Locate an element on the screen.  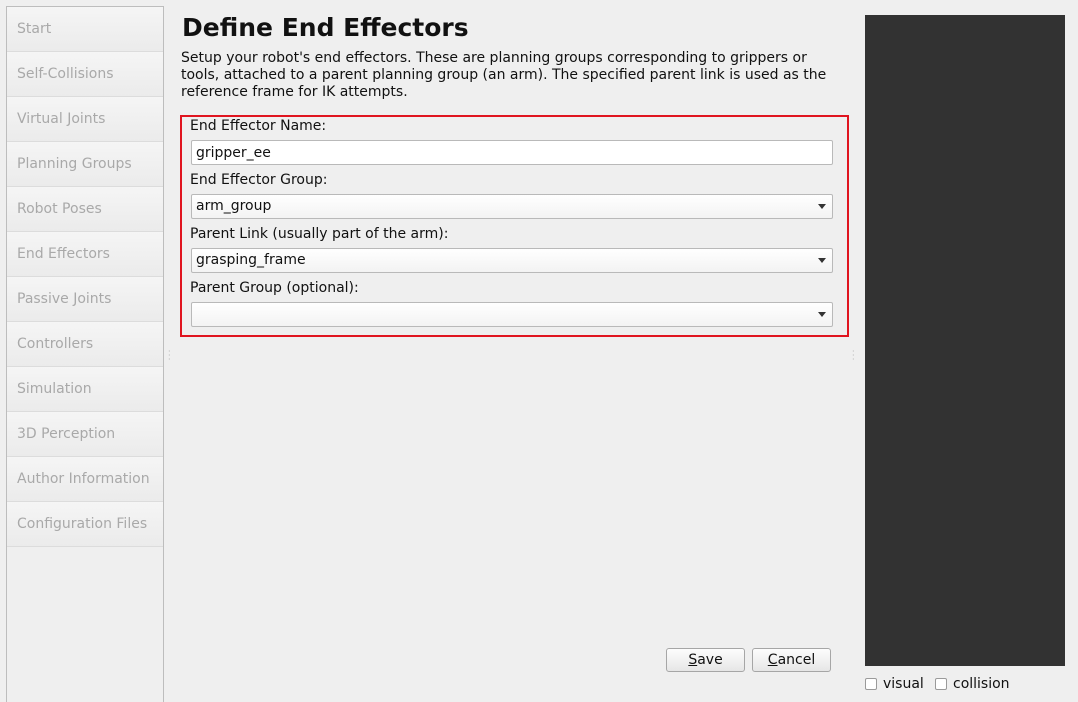
cancel-button: Cancel is located at coordinates (791, 660).